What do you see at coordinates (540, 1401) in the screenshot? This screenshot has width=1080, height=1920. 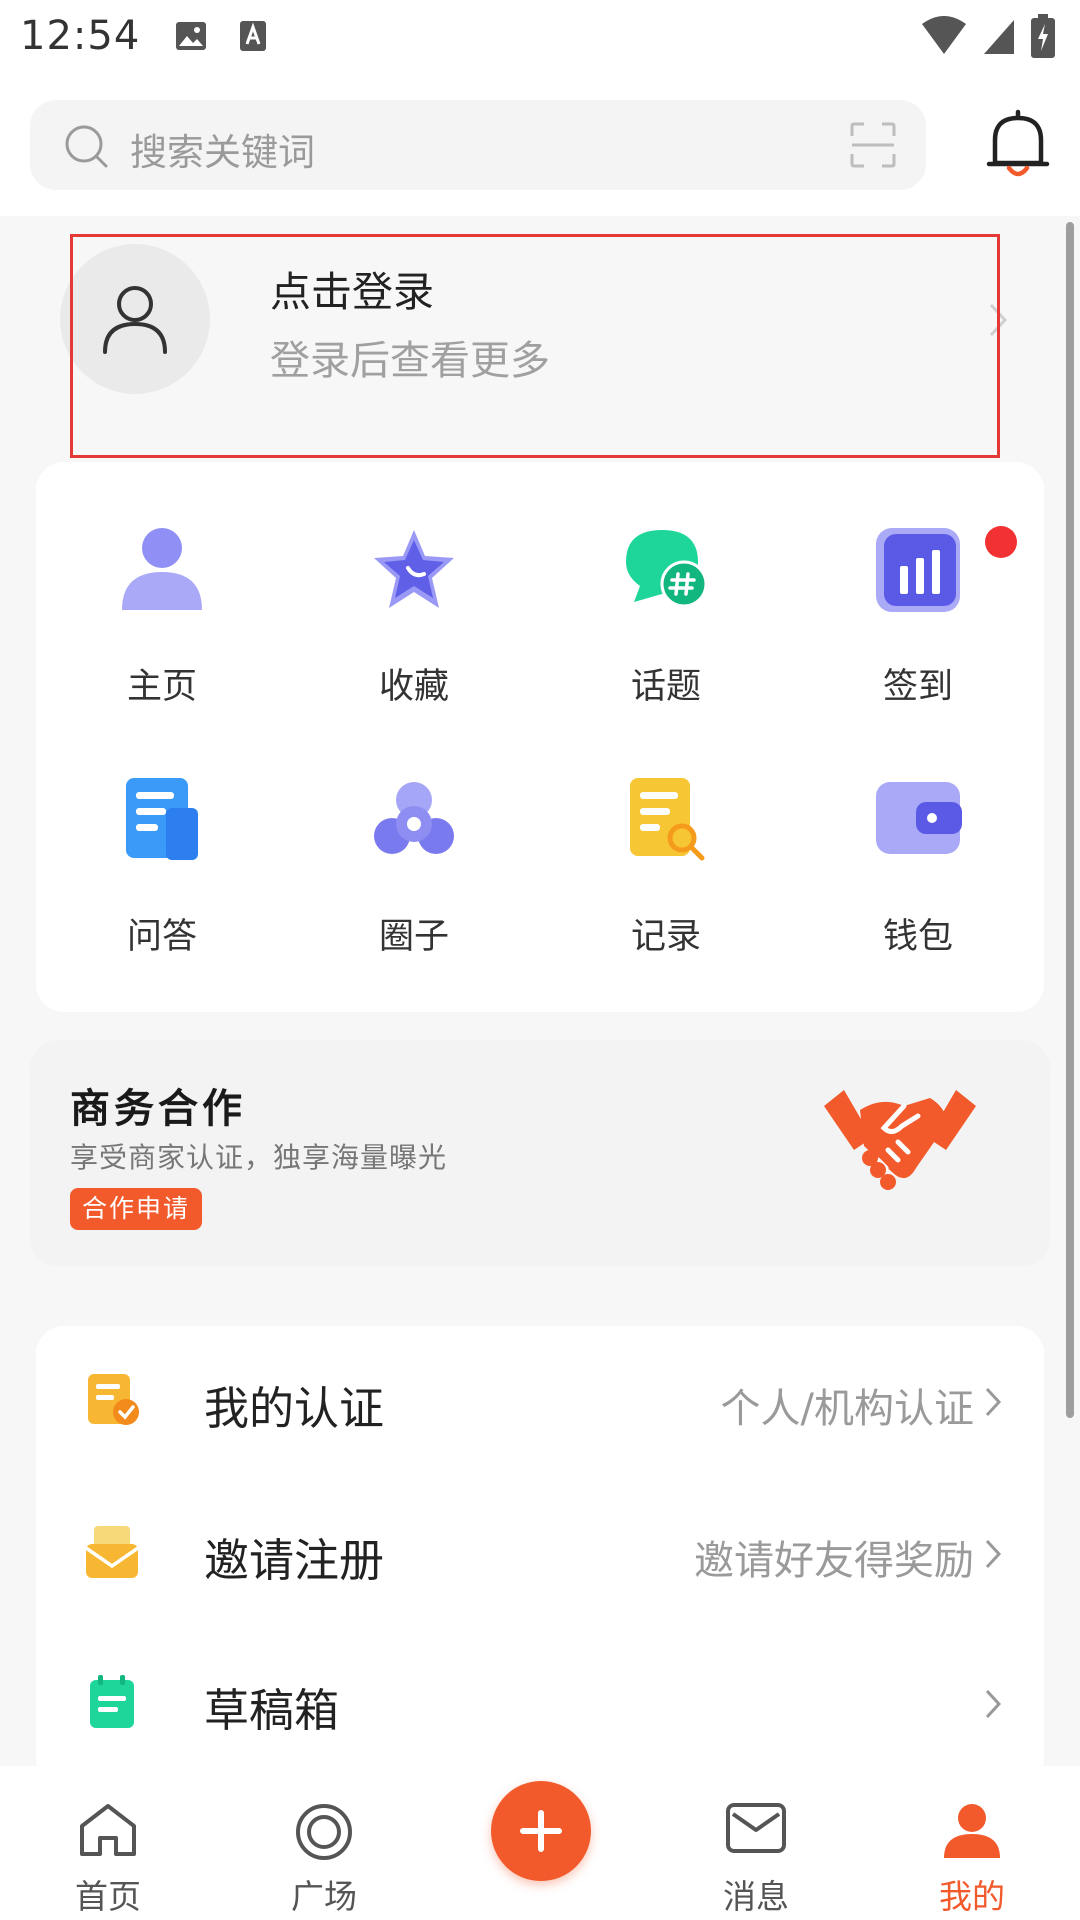 I see `list-item-verification: 我的认证 个人/机构认证` at bounding box center [540, 1401].